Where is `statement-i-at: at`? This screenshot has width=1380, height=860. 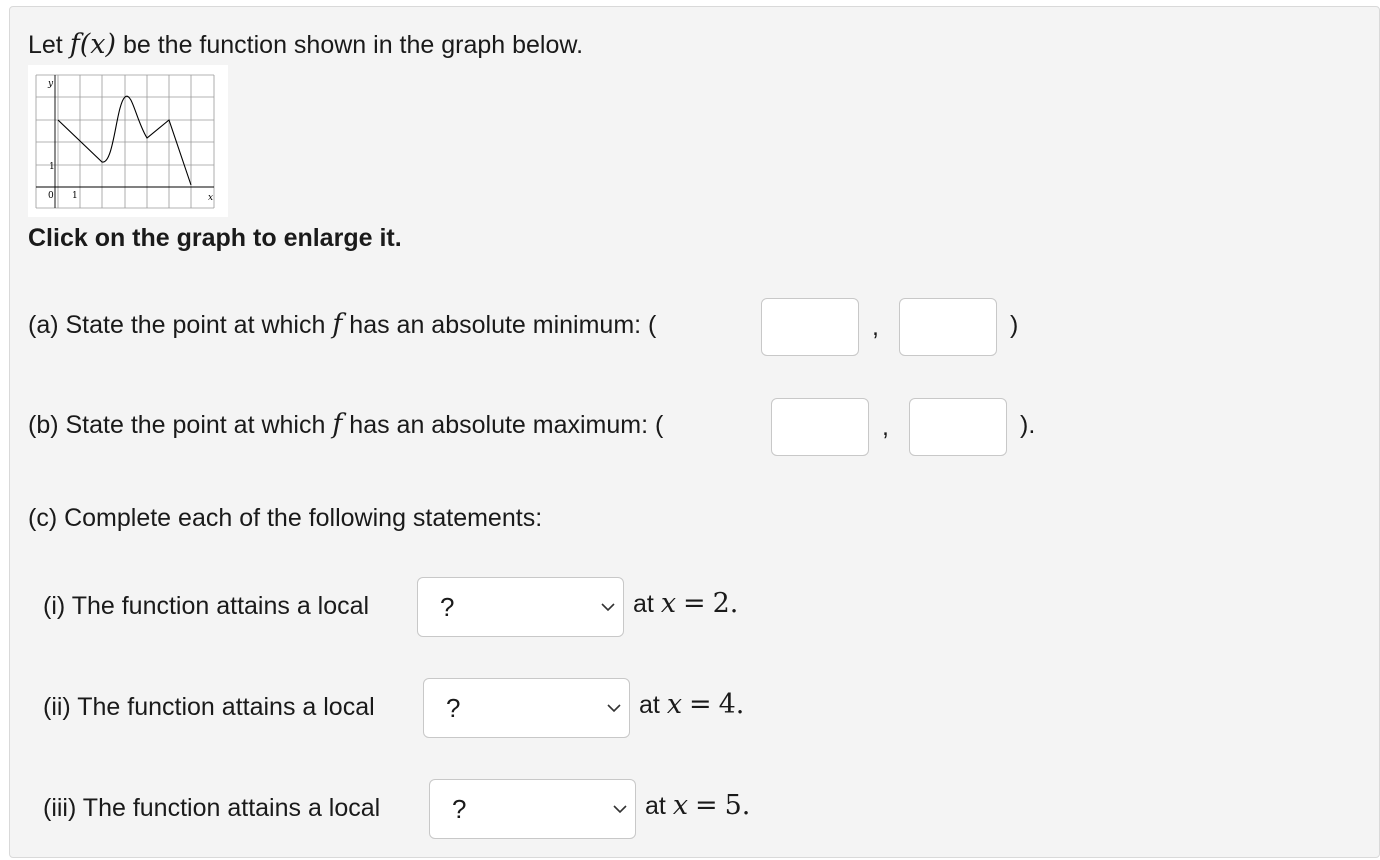
statement-i-at: at is located at coordinates (643, 604).